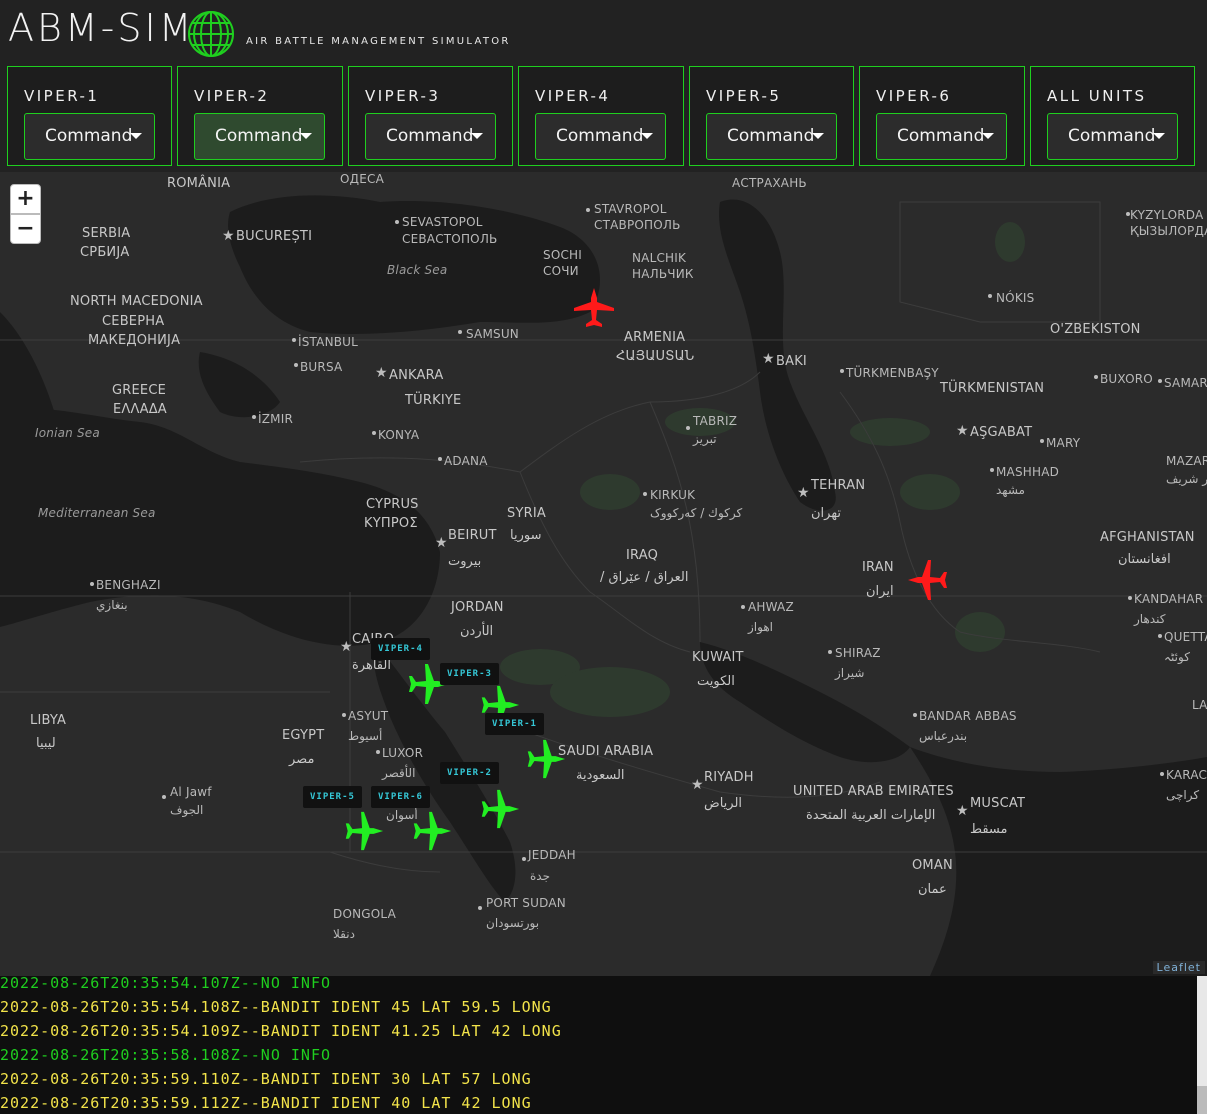 The image size is (1207, 1114). What do you see at coordinates (1095, 329) in the screenshot?
I see `map-label: O'ZBEKISTON` at bounding box center [1095, 329].